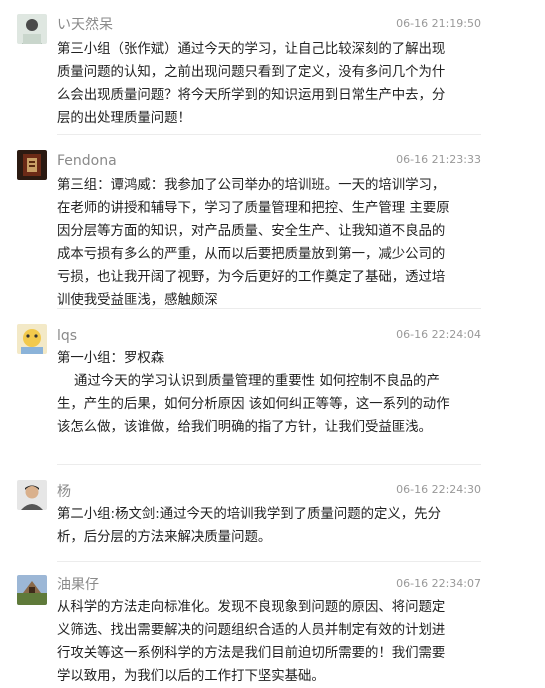 This screenshot has height=688, width=545. Describe the element at coordinates (85, 25) in the screenshot. I see `comment-username: い天然呆` at that location.